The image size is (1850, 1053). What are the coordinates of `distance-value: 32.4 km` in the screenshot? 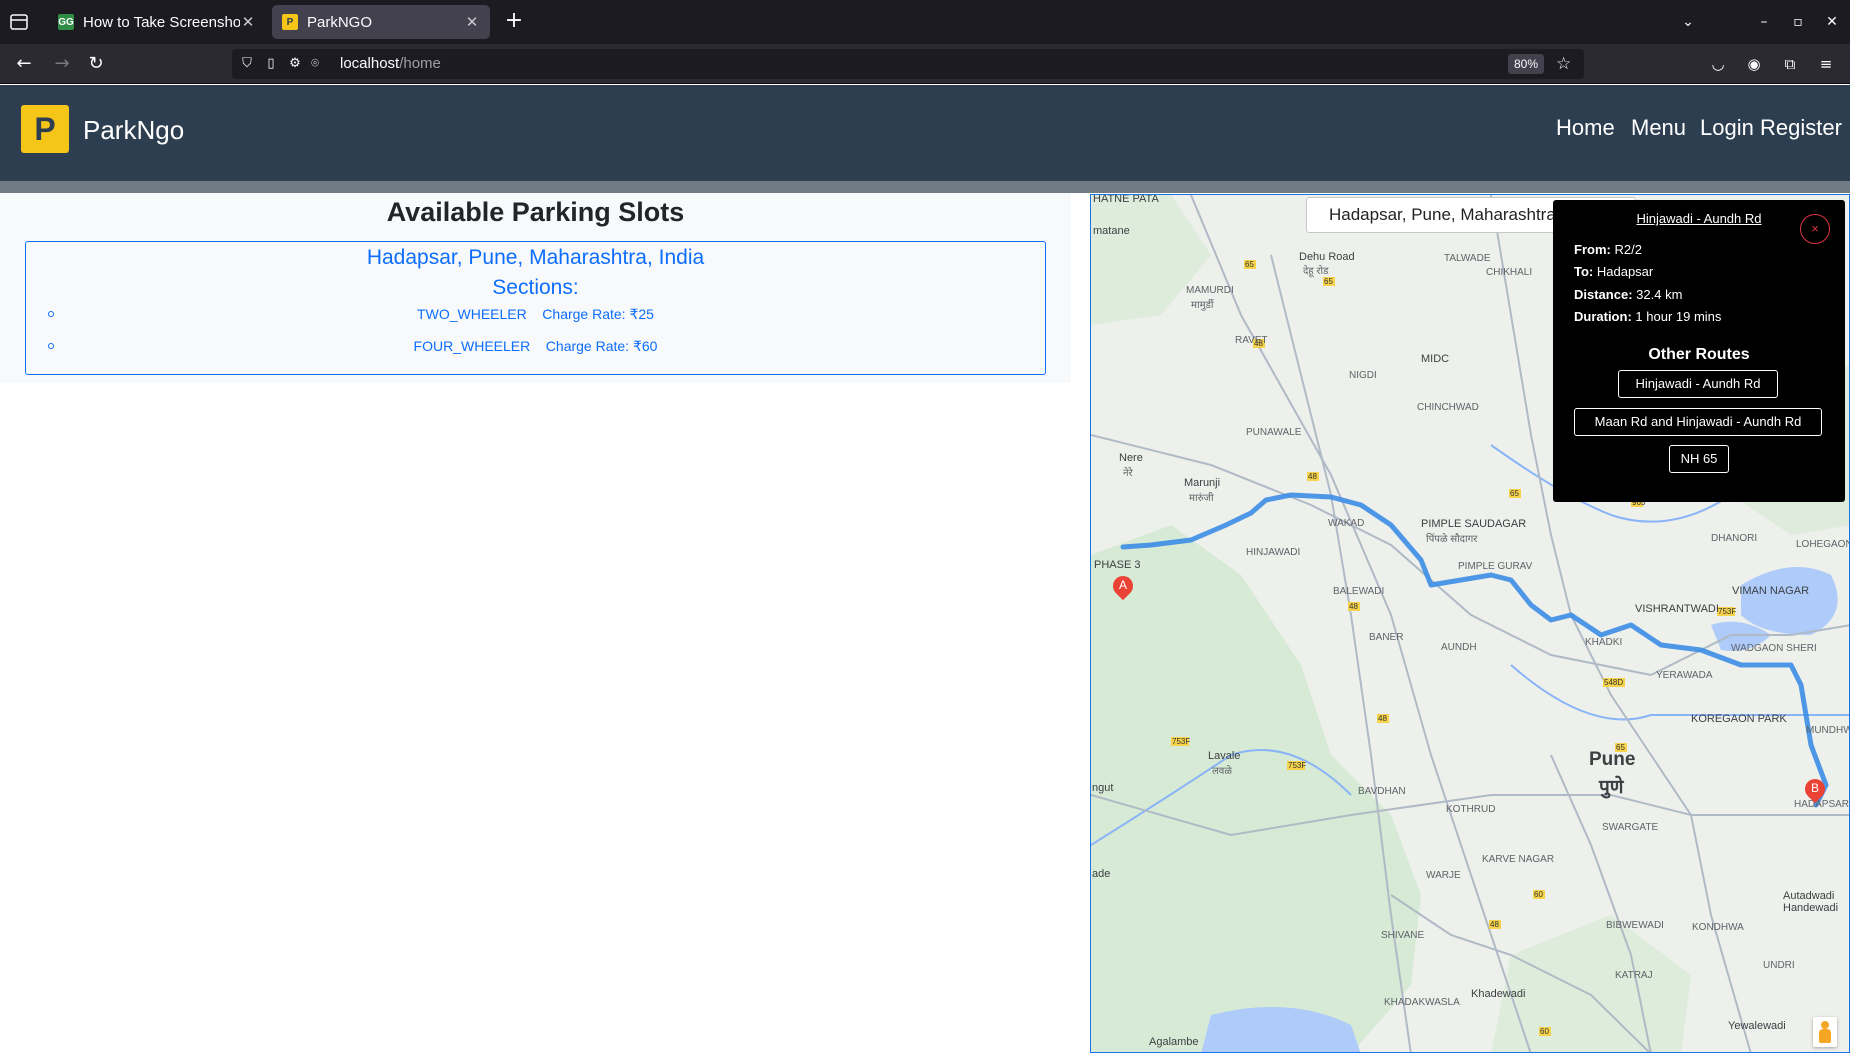 It's located at (1659, 294).